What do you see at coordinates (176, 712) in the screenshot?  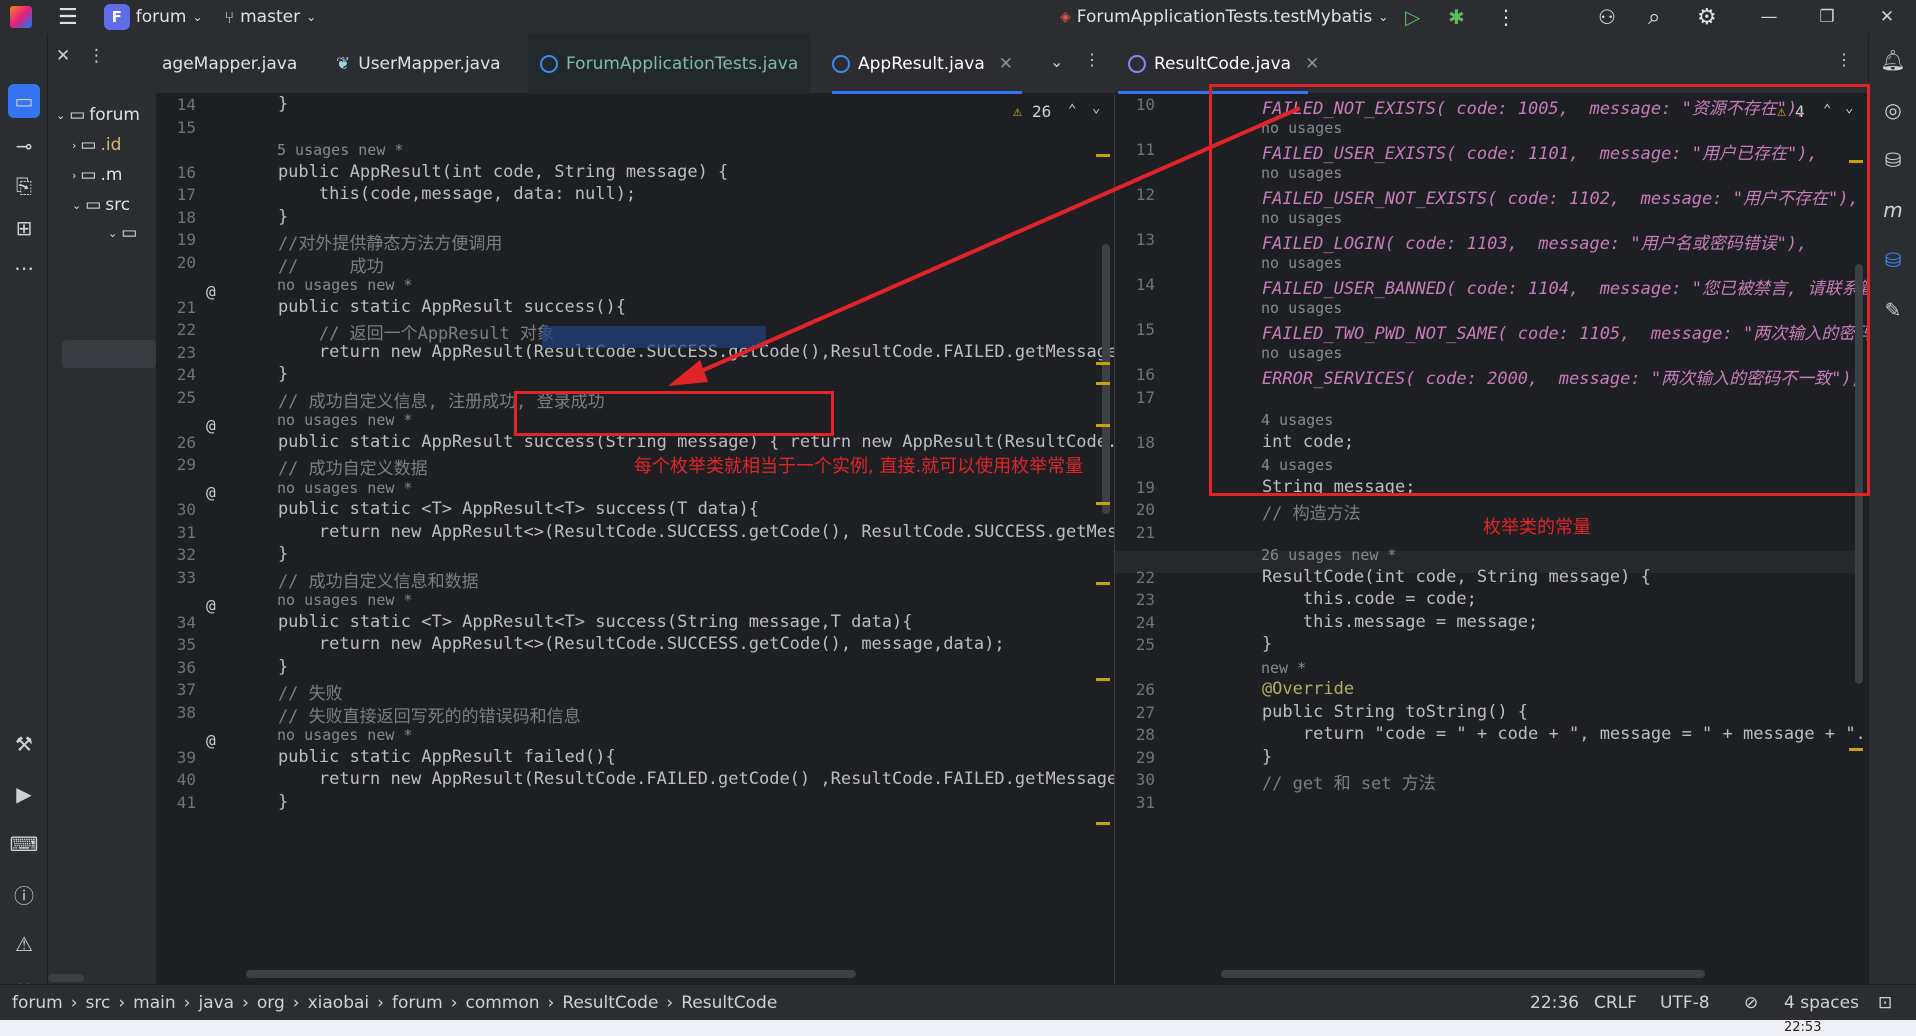 I see `line-number: 38` at bounding box center [176, 712].